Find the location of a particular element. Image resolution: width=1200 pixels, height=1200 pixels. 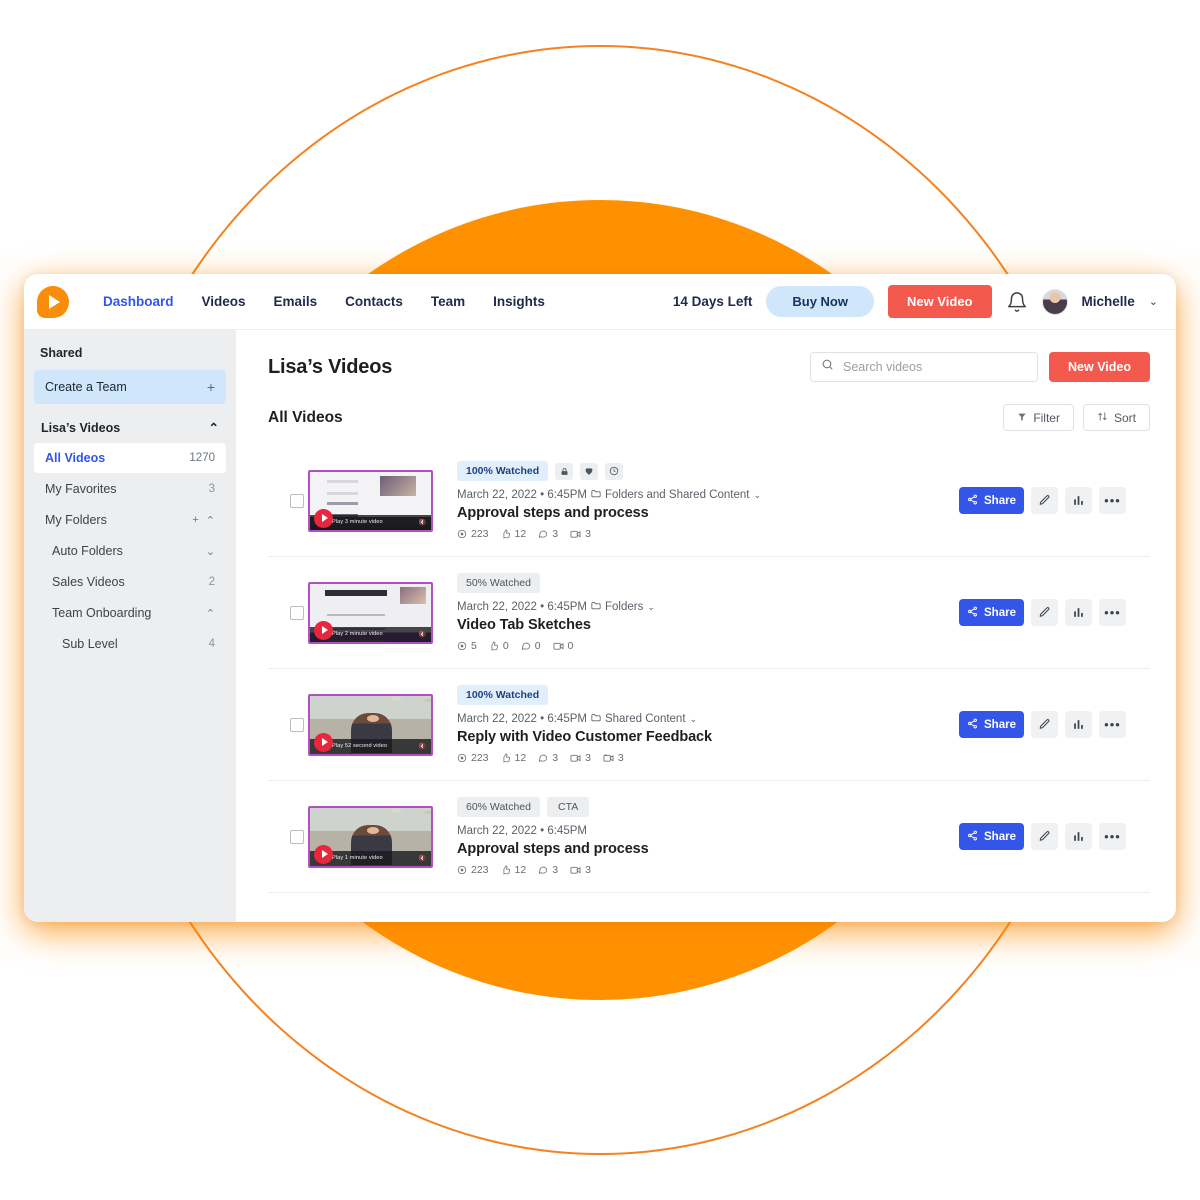

sidebar-item-auto-folders: Auto Folders ⌄ is located at coordinates (130, 551).